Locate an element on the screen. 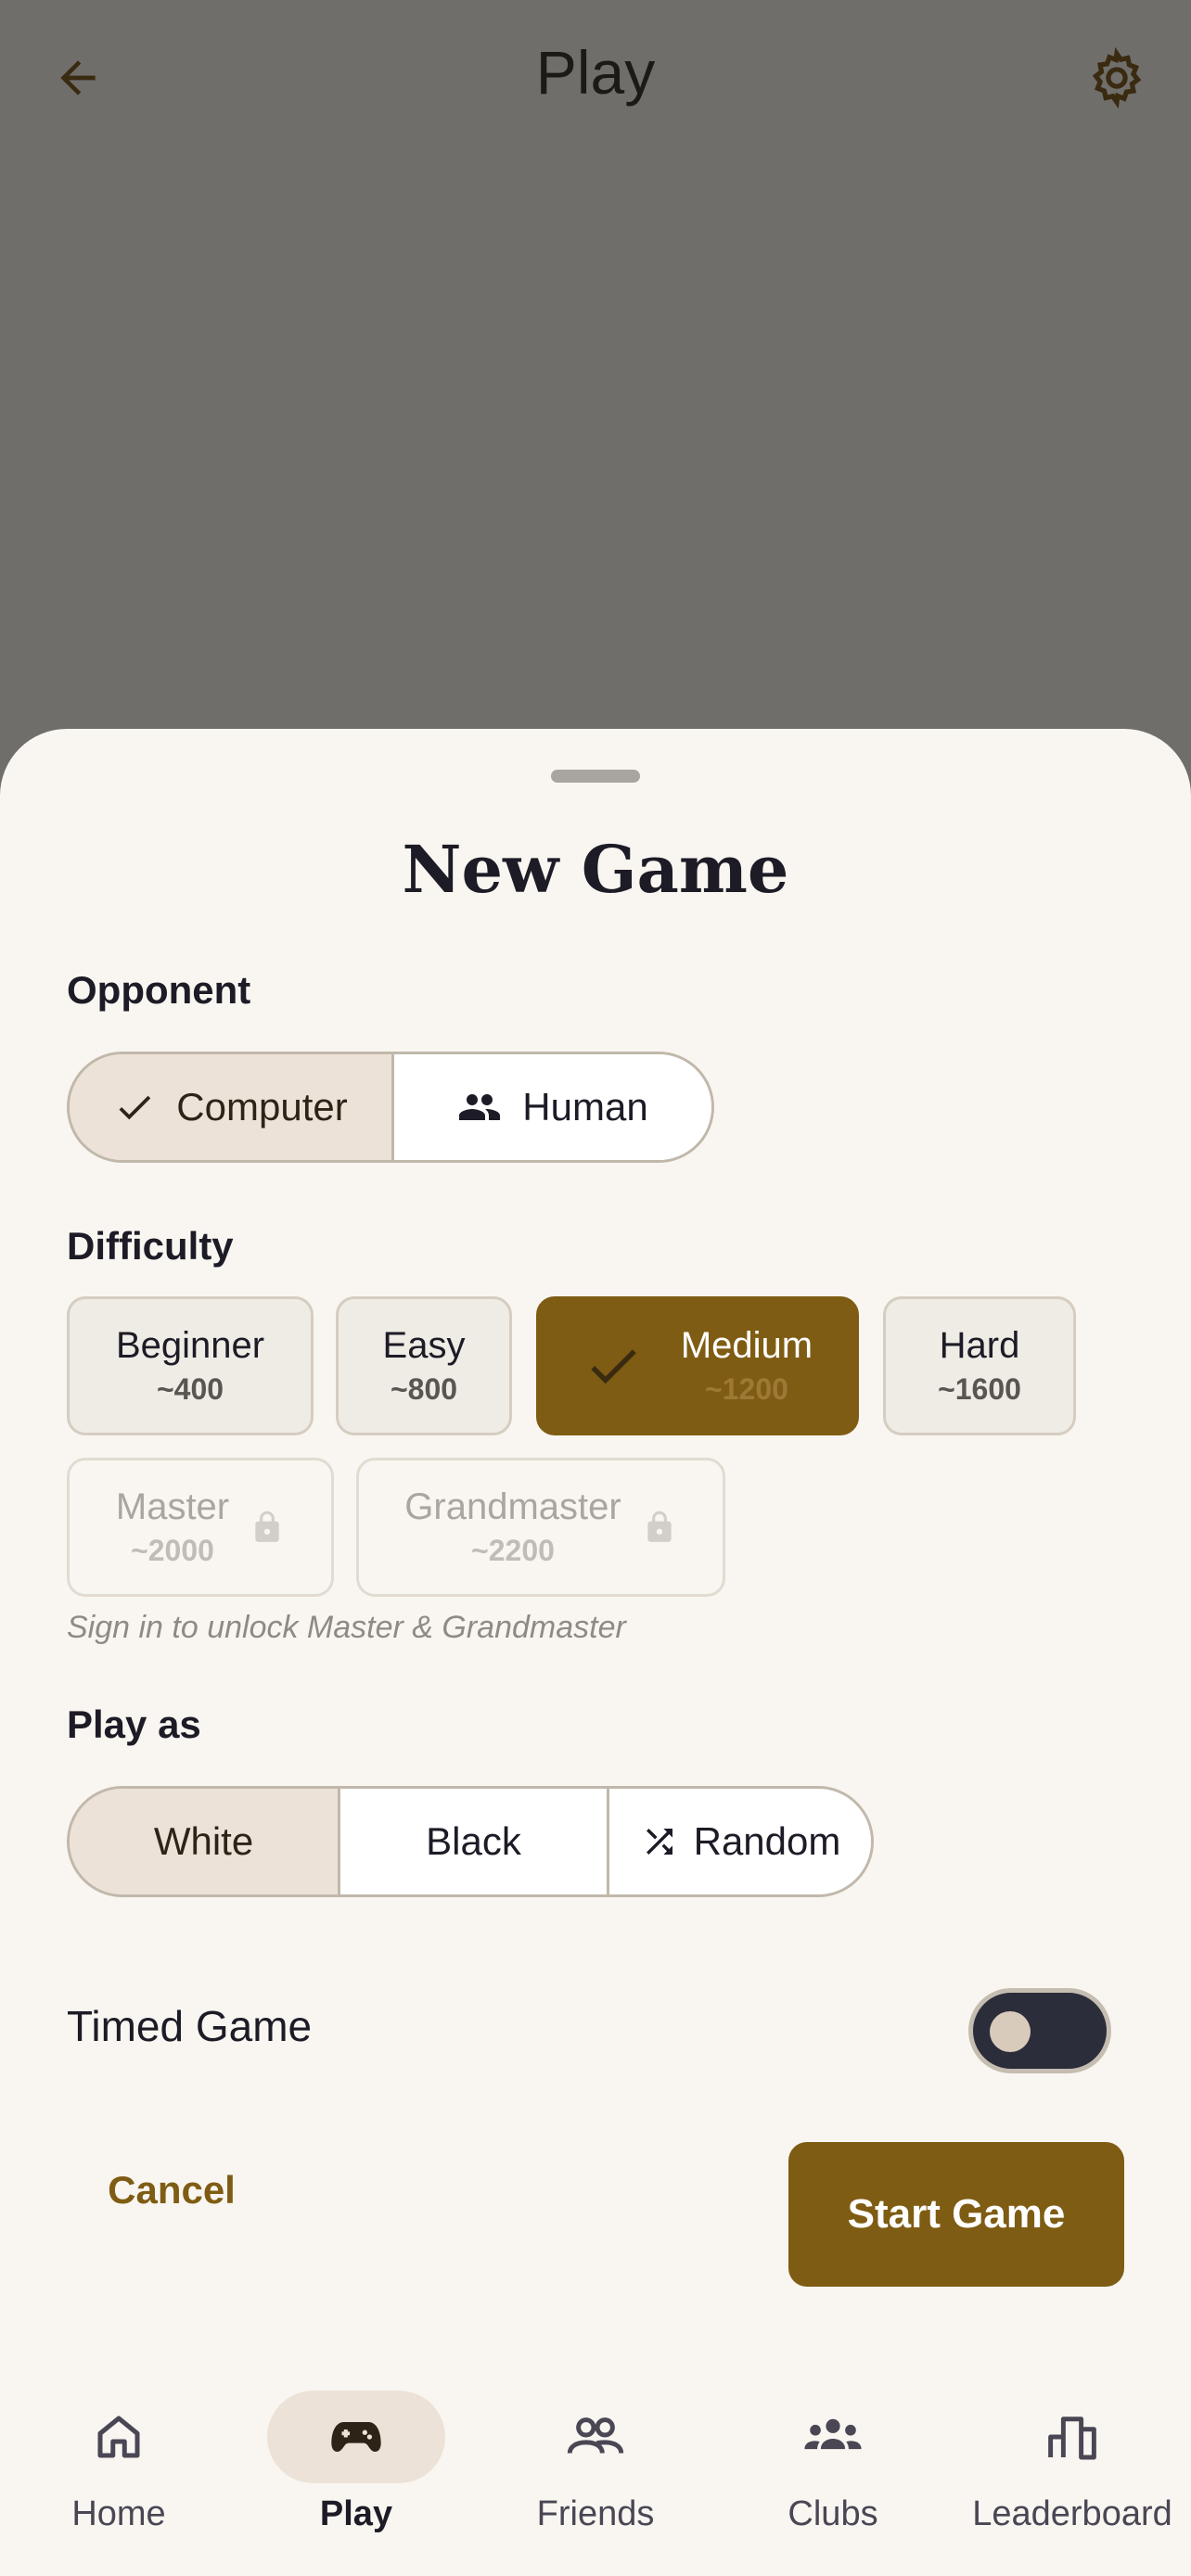 The height and width of the screenshot is (2576, 1191). difficulty-grandmaster-text: Grandmaster ~2200 is located at coordinates (512, 1527).